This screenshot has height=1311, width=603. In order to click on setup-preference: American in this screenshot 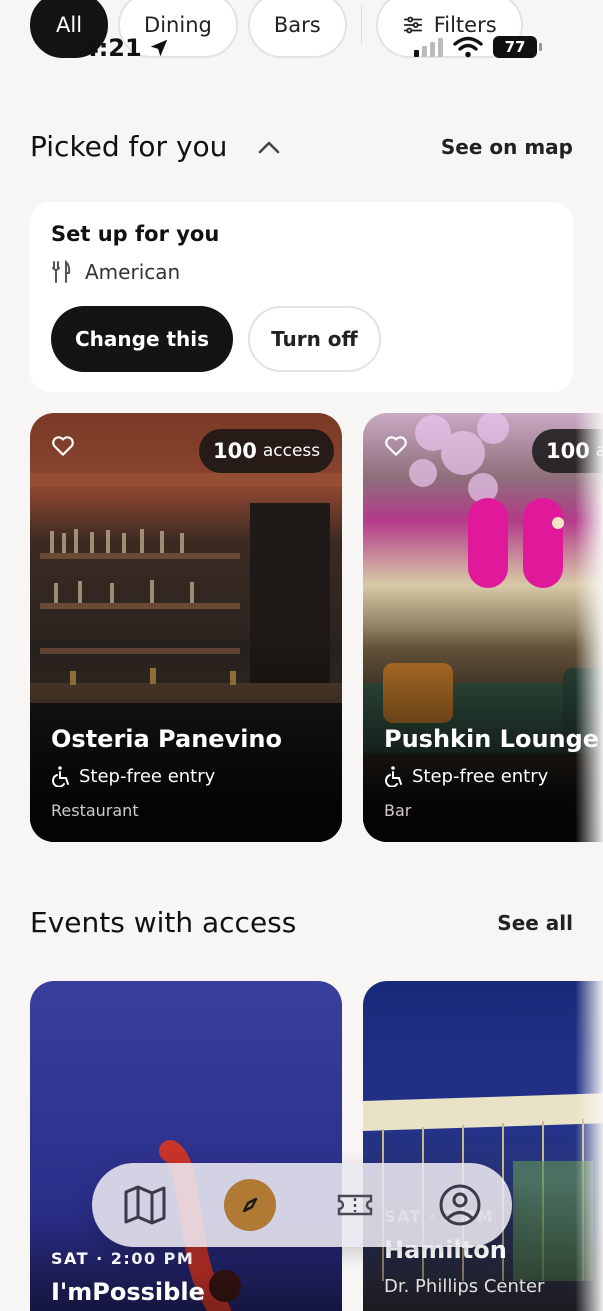, I will do `click(301, 272)`.